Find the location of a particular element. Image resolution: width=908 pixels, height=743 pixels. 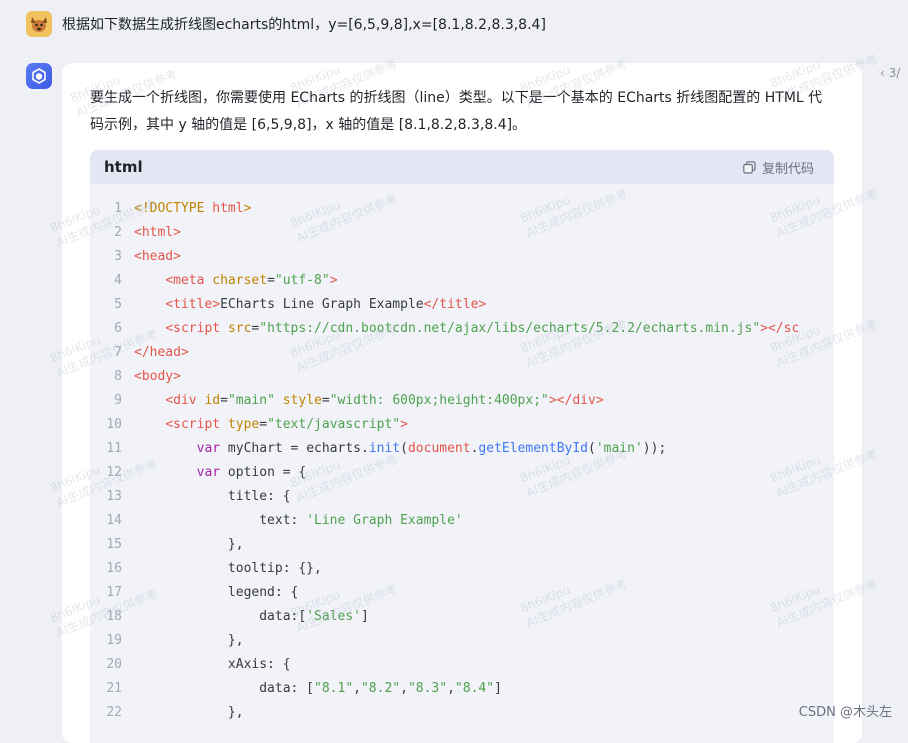

code-line: 15 }, is located at coordinates (462, 544).